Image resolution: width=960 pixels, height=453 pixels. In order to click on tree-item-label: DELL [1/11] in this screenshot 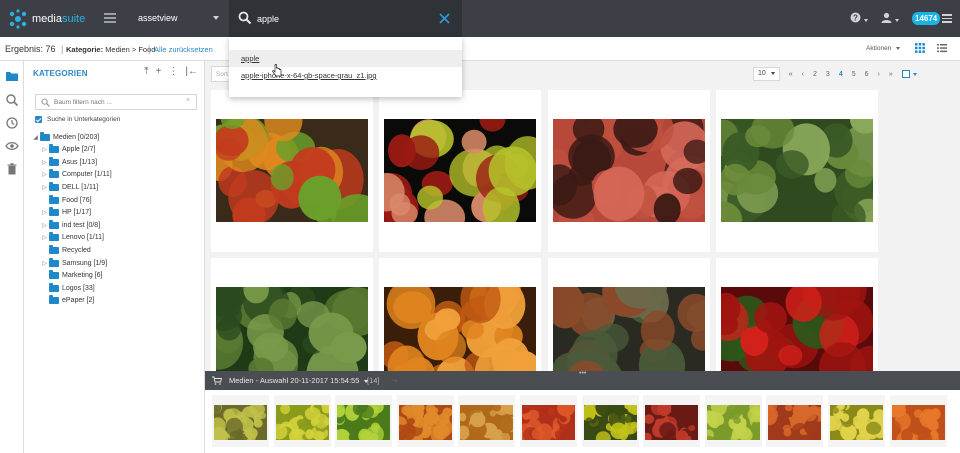, I will do `click(80, 187)`.